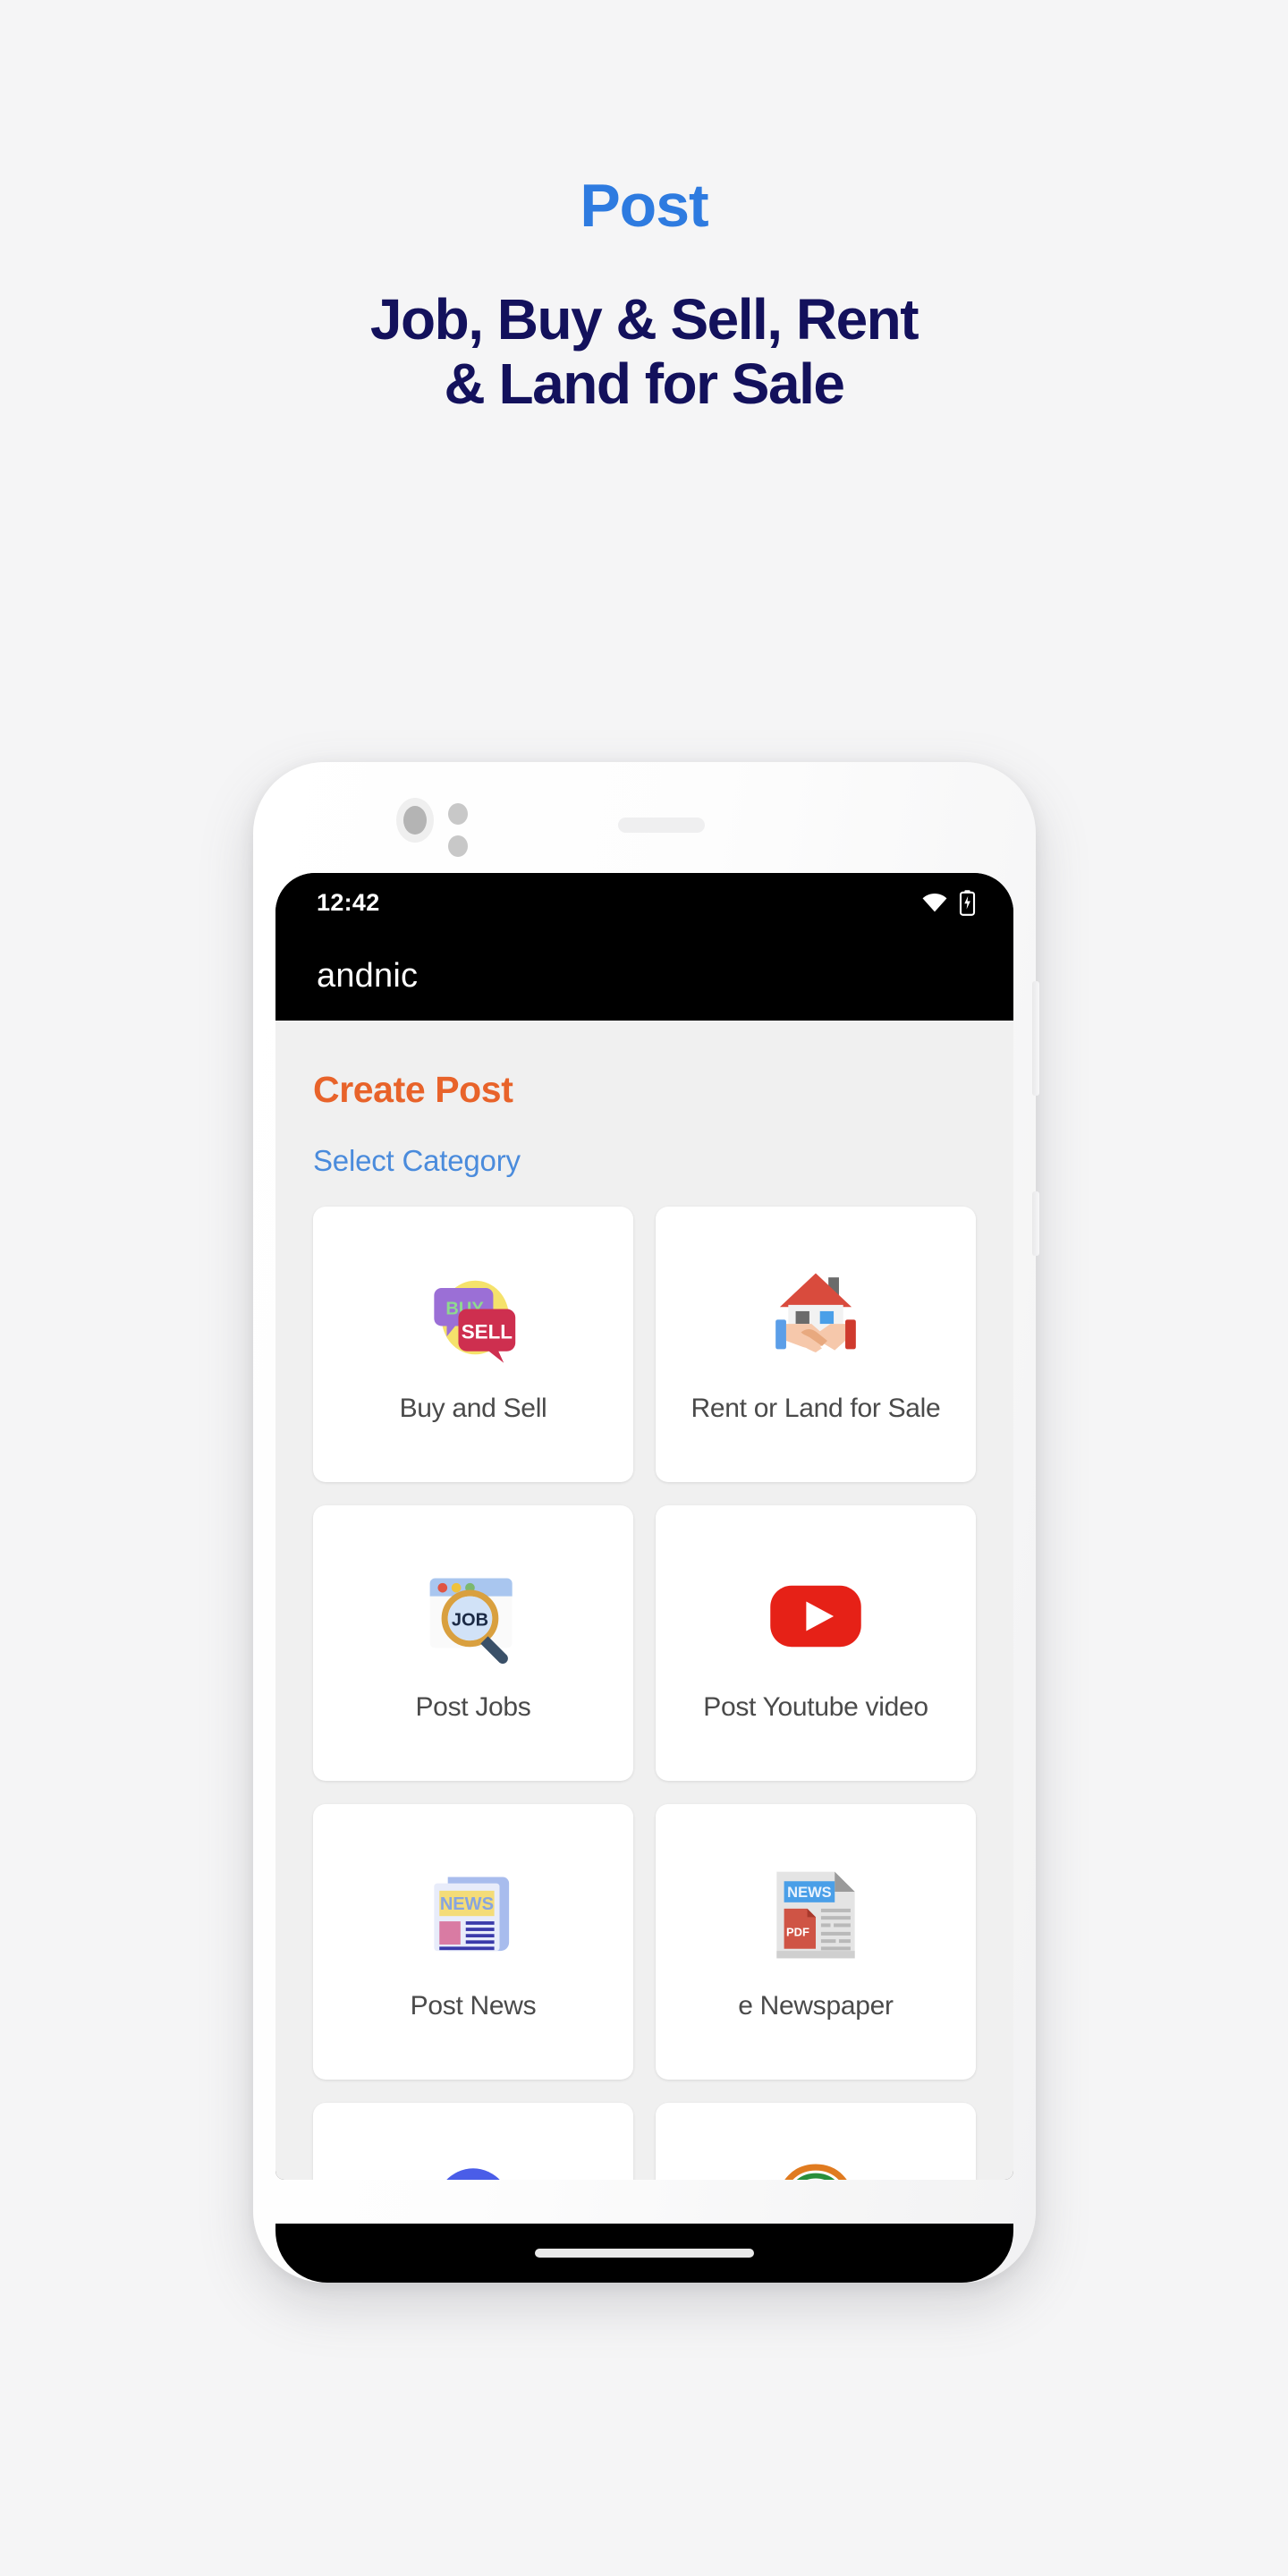 This screenshot has height=2576, width=1288. Describe the element at coordinates (473, 1707) in the screenshot. I see `category-label: Post Jobs` at that location.